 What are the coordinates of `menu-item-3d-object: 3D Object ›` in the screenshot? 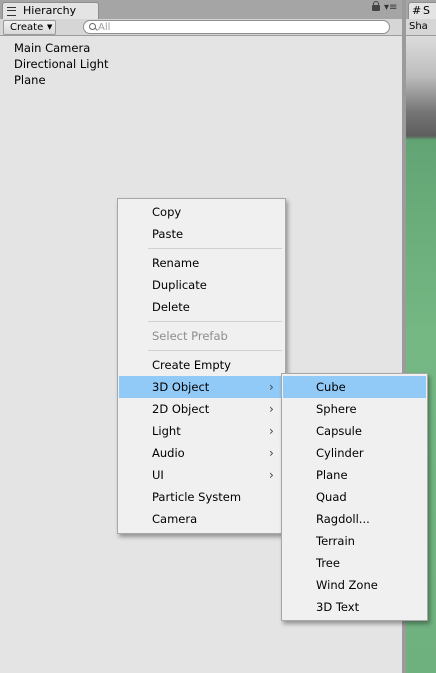 It's located at (201, 387).